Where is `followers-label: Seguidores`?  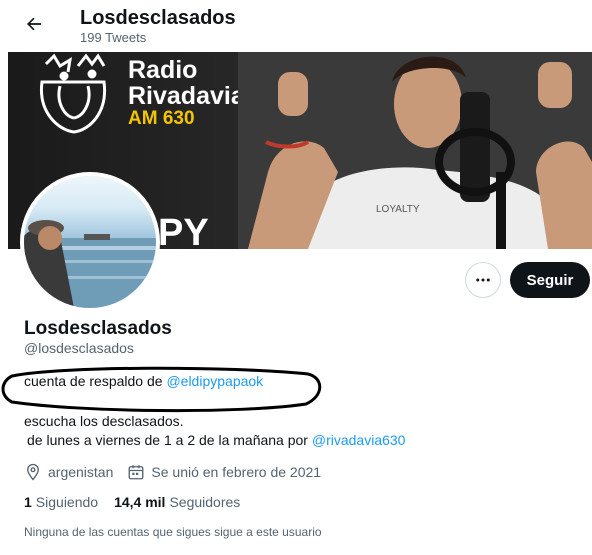 followers-label: Seguidores is located at coordinates (205, 502).